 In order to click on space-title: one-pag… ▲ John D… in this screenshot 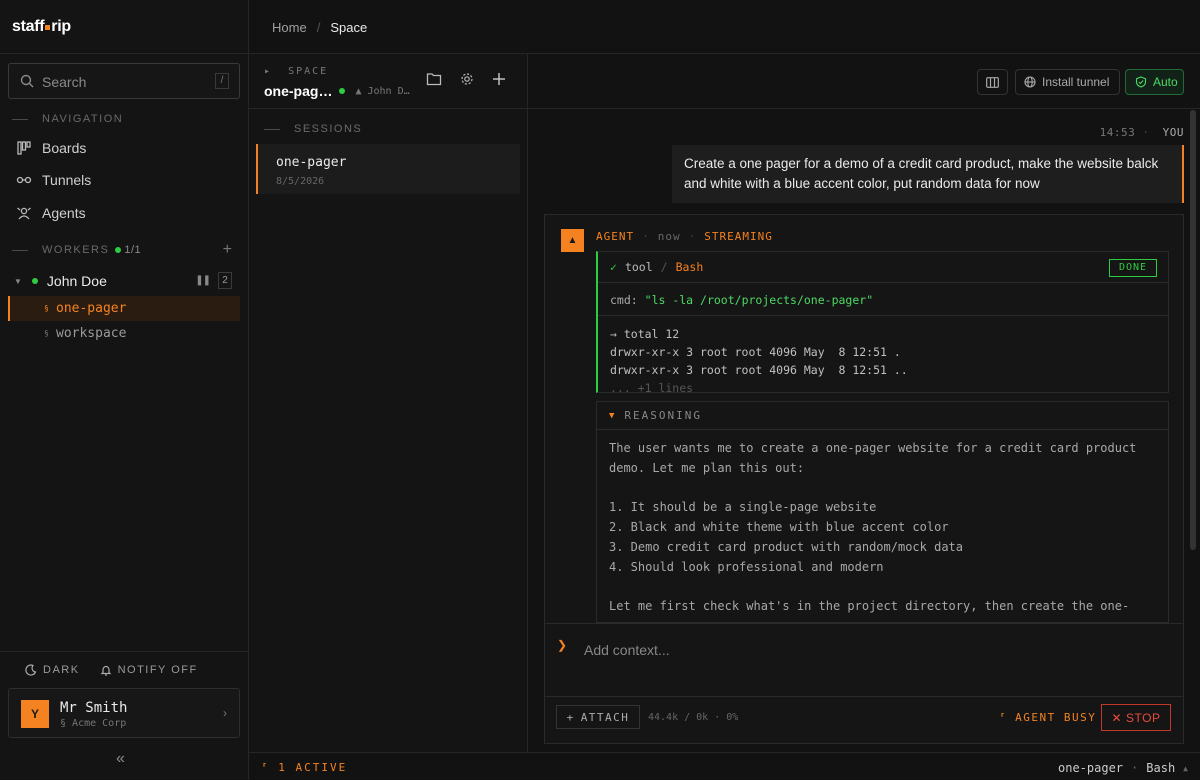, I will do `click(337, 91)`.